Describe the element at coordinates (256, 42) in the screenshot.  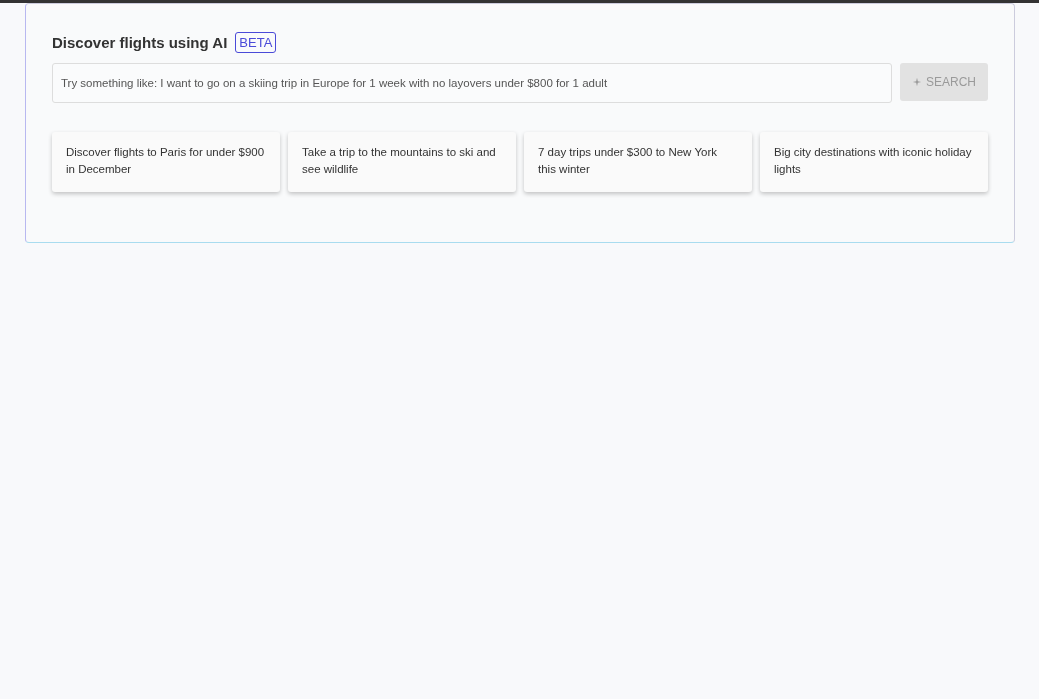
I see `beta-badge: BETA` at that location.